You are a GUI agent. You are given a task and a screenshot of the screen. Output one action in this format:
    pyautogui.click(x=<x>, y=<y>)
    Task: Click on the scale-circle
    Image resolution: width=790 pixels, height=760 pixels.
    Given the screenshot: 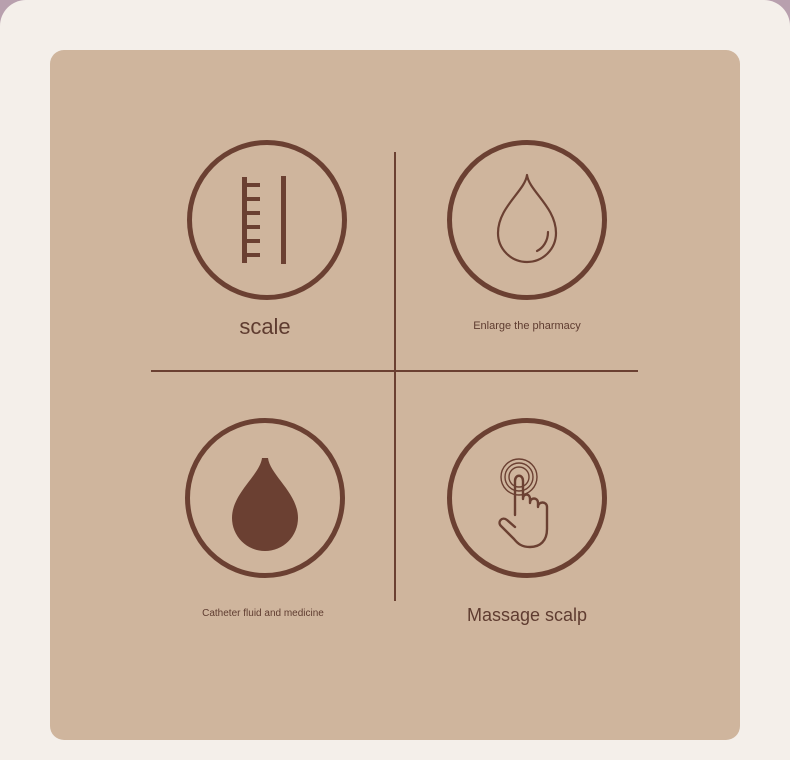 What is the action you would take?
    pyautogui.click(x=267, y=220)
    